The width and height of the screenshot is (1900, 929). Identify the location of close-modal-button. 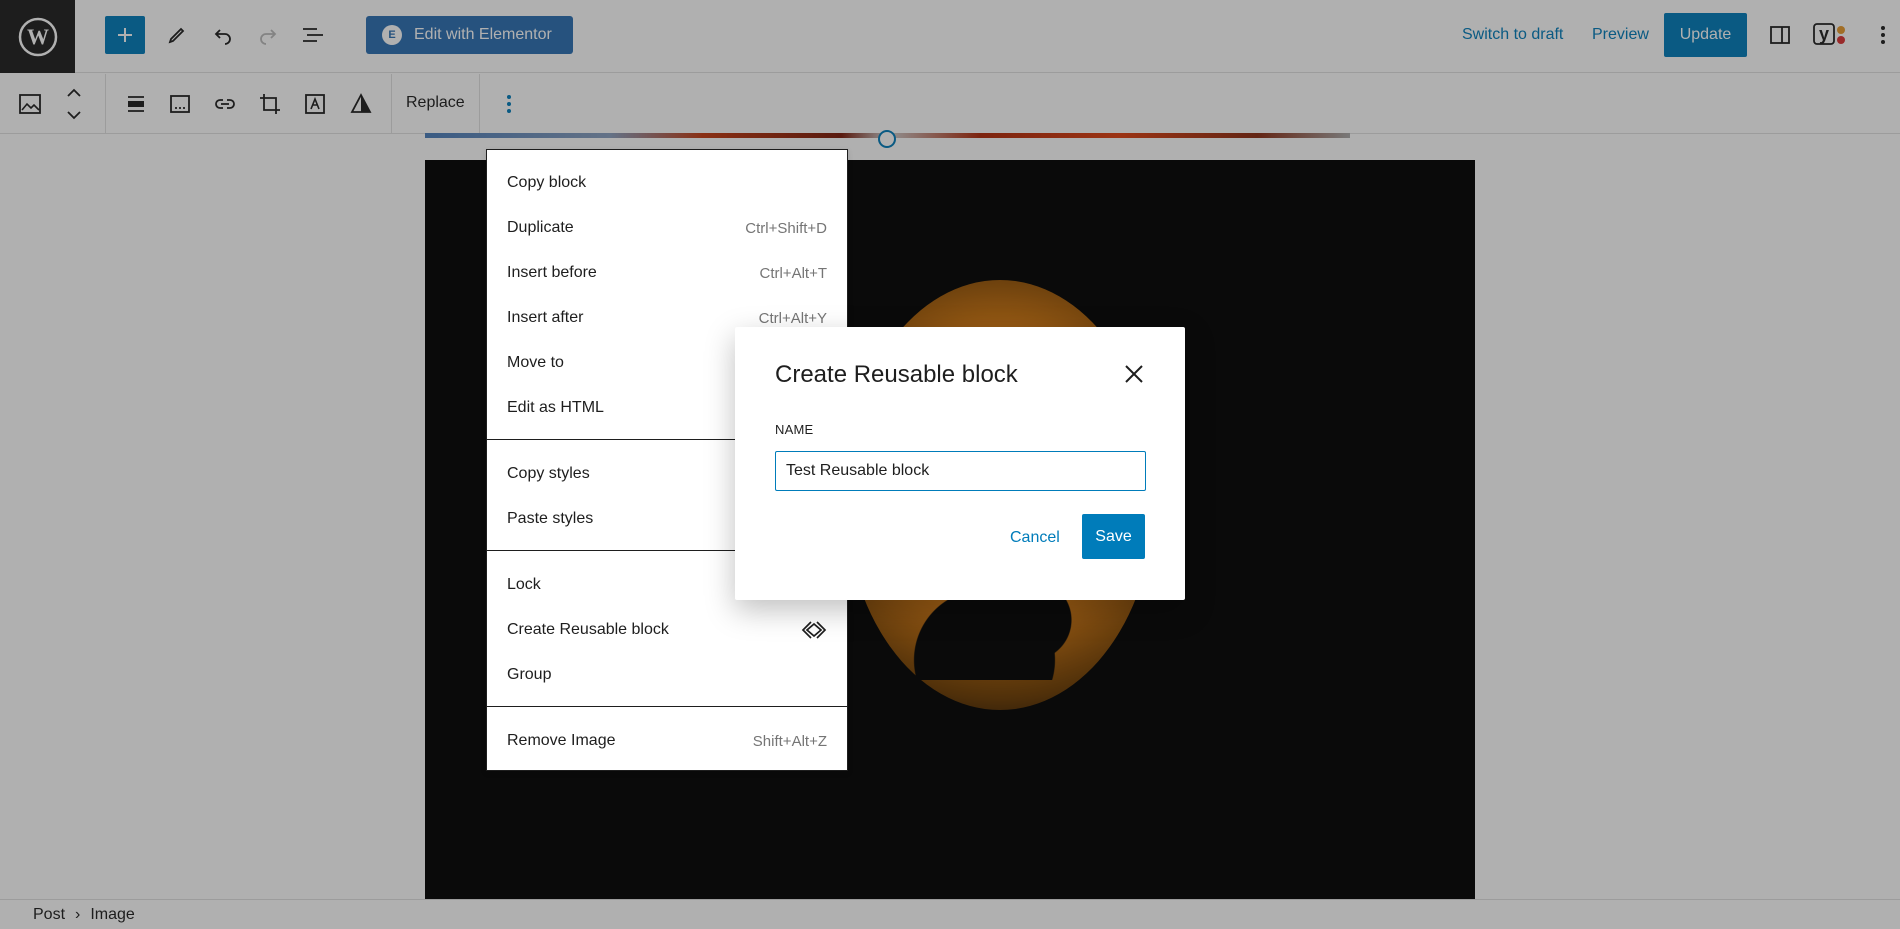
(1134, 374).